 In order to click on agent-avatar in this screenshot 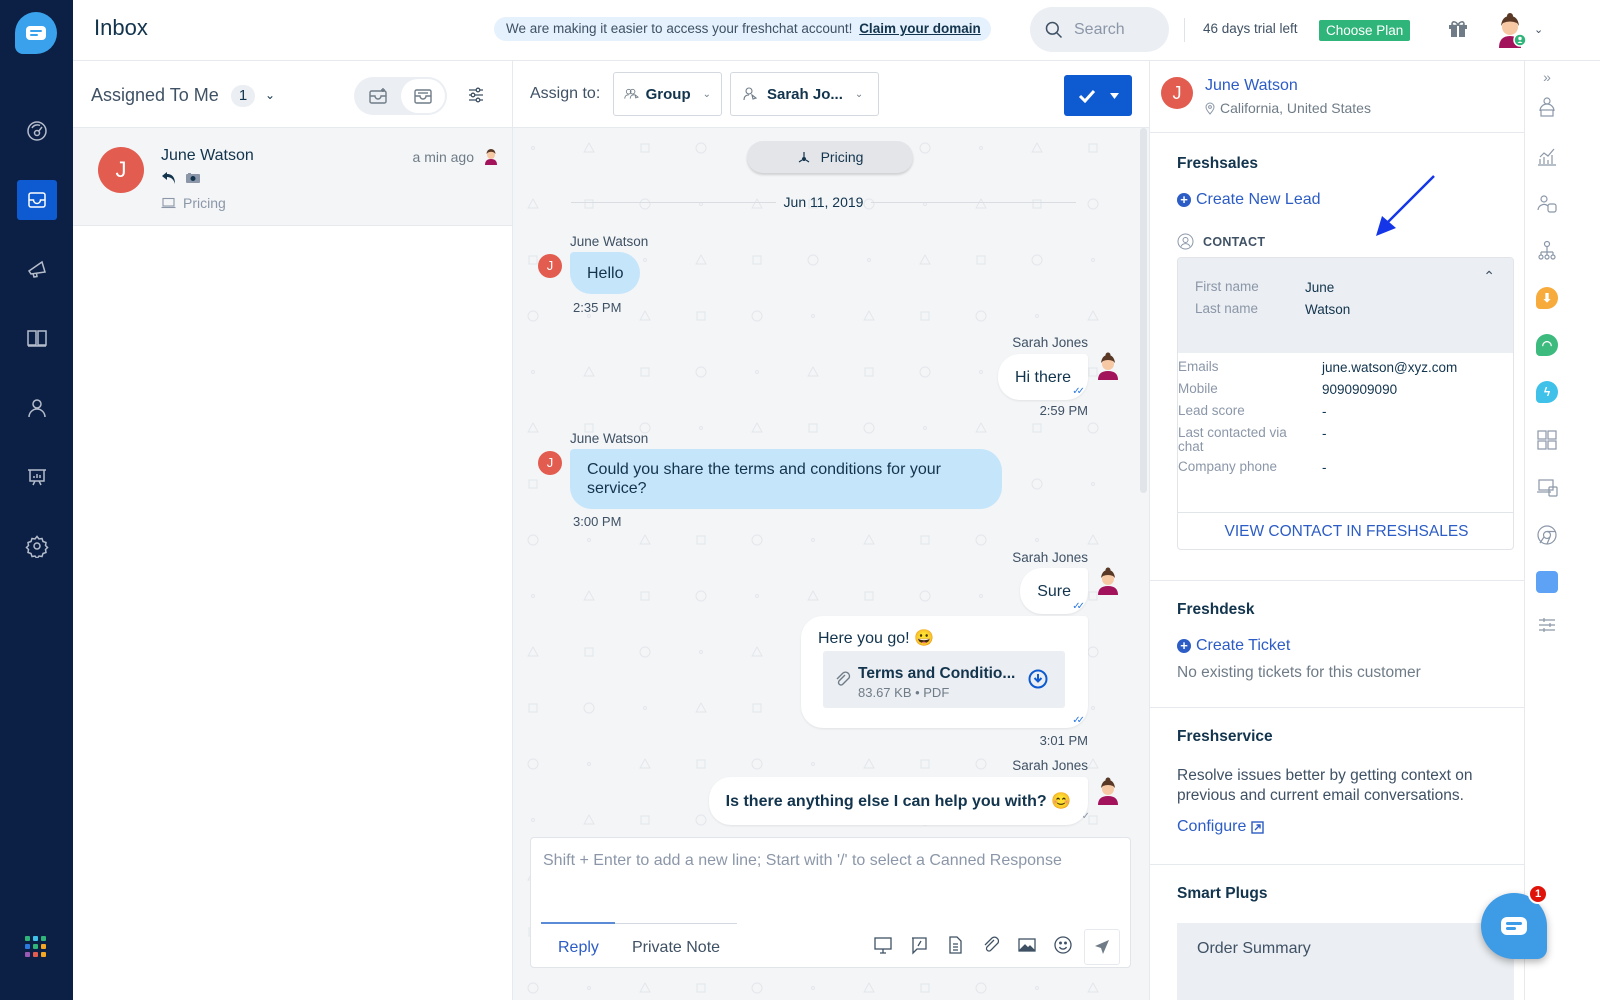, I will do `click(1108, 366)`.